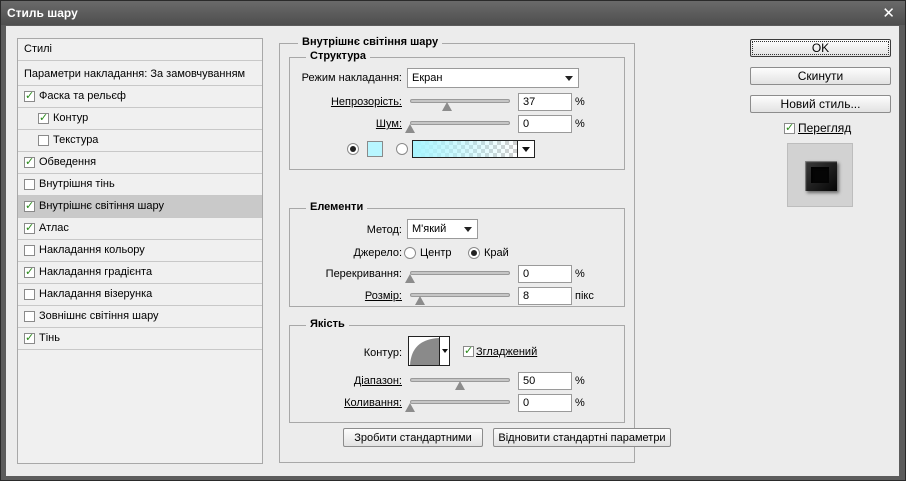 This screenshot has height=481, width=906. What do you see at coordinates (496, 253) in the screenshot?
I see `source-edge-label: Край` at bounding box center [496, 253].